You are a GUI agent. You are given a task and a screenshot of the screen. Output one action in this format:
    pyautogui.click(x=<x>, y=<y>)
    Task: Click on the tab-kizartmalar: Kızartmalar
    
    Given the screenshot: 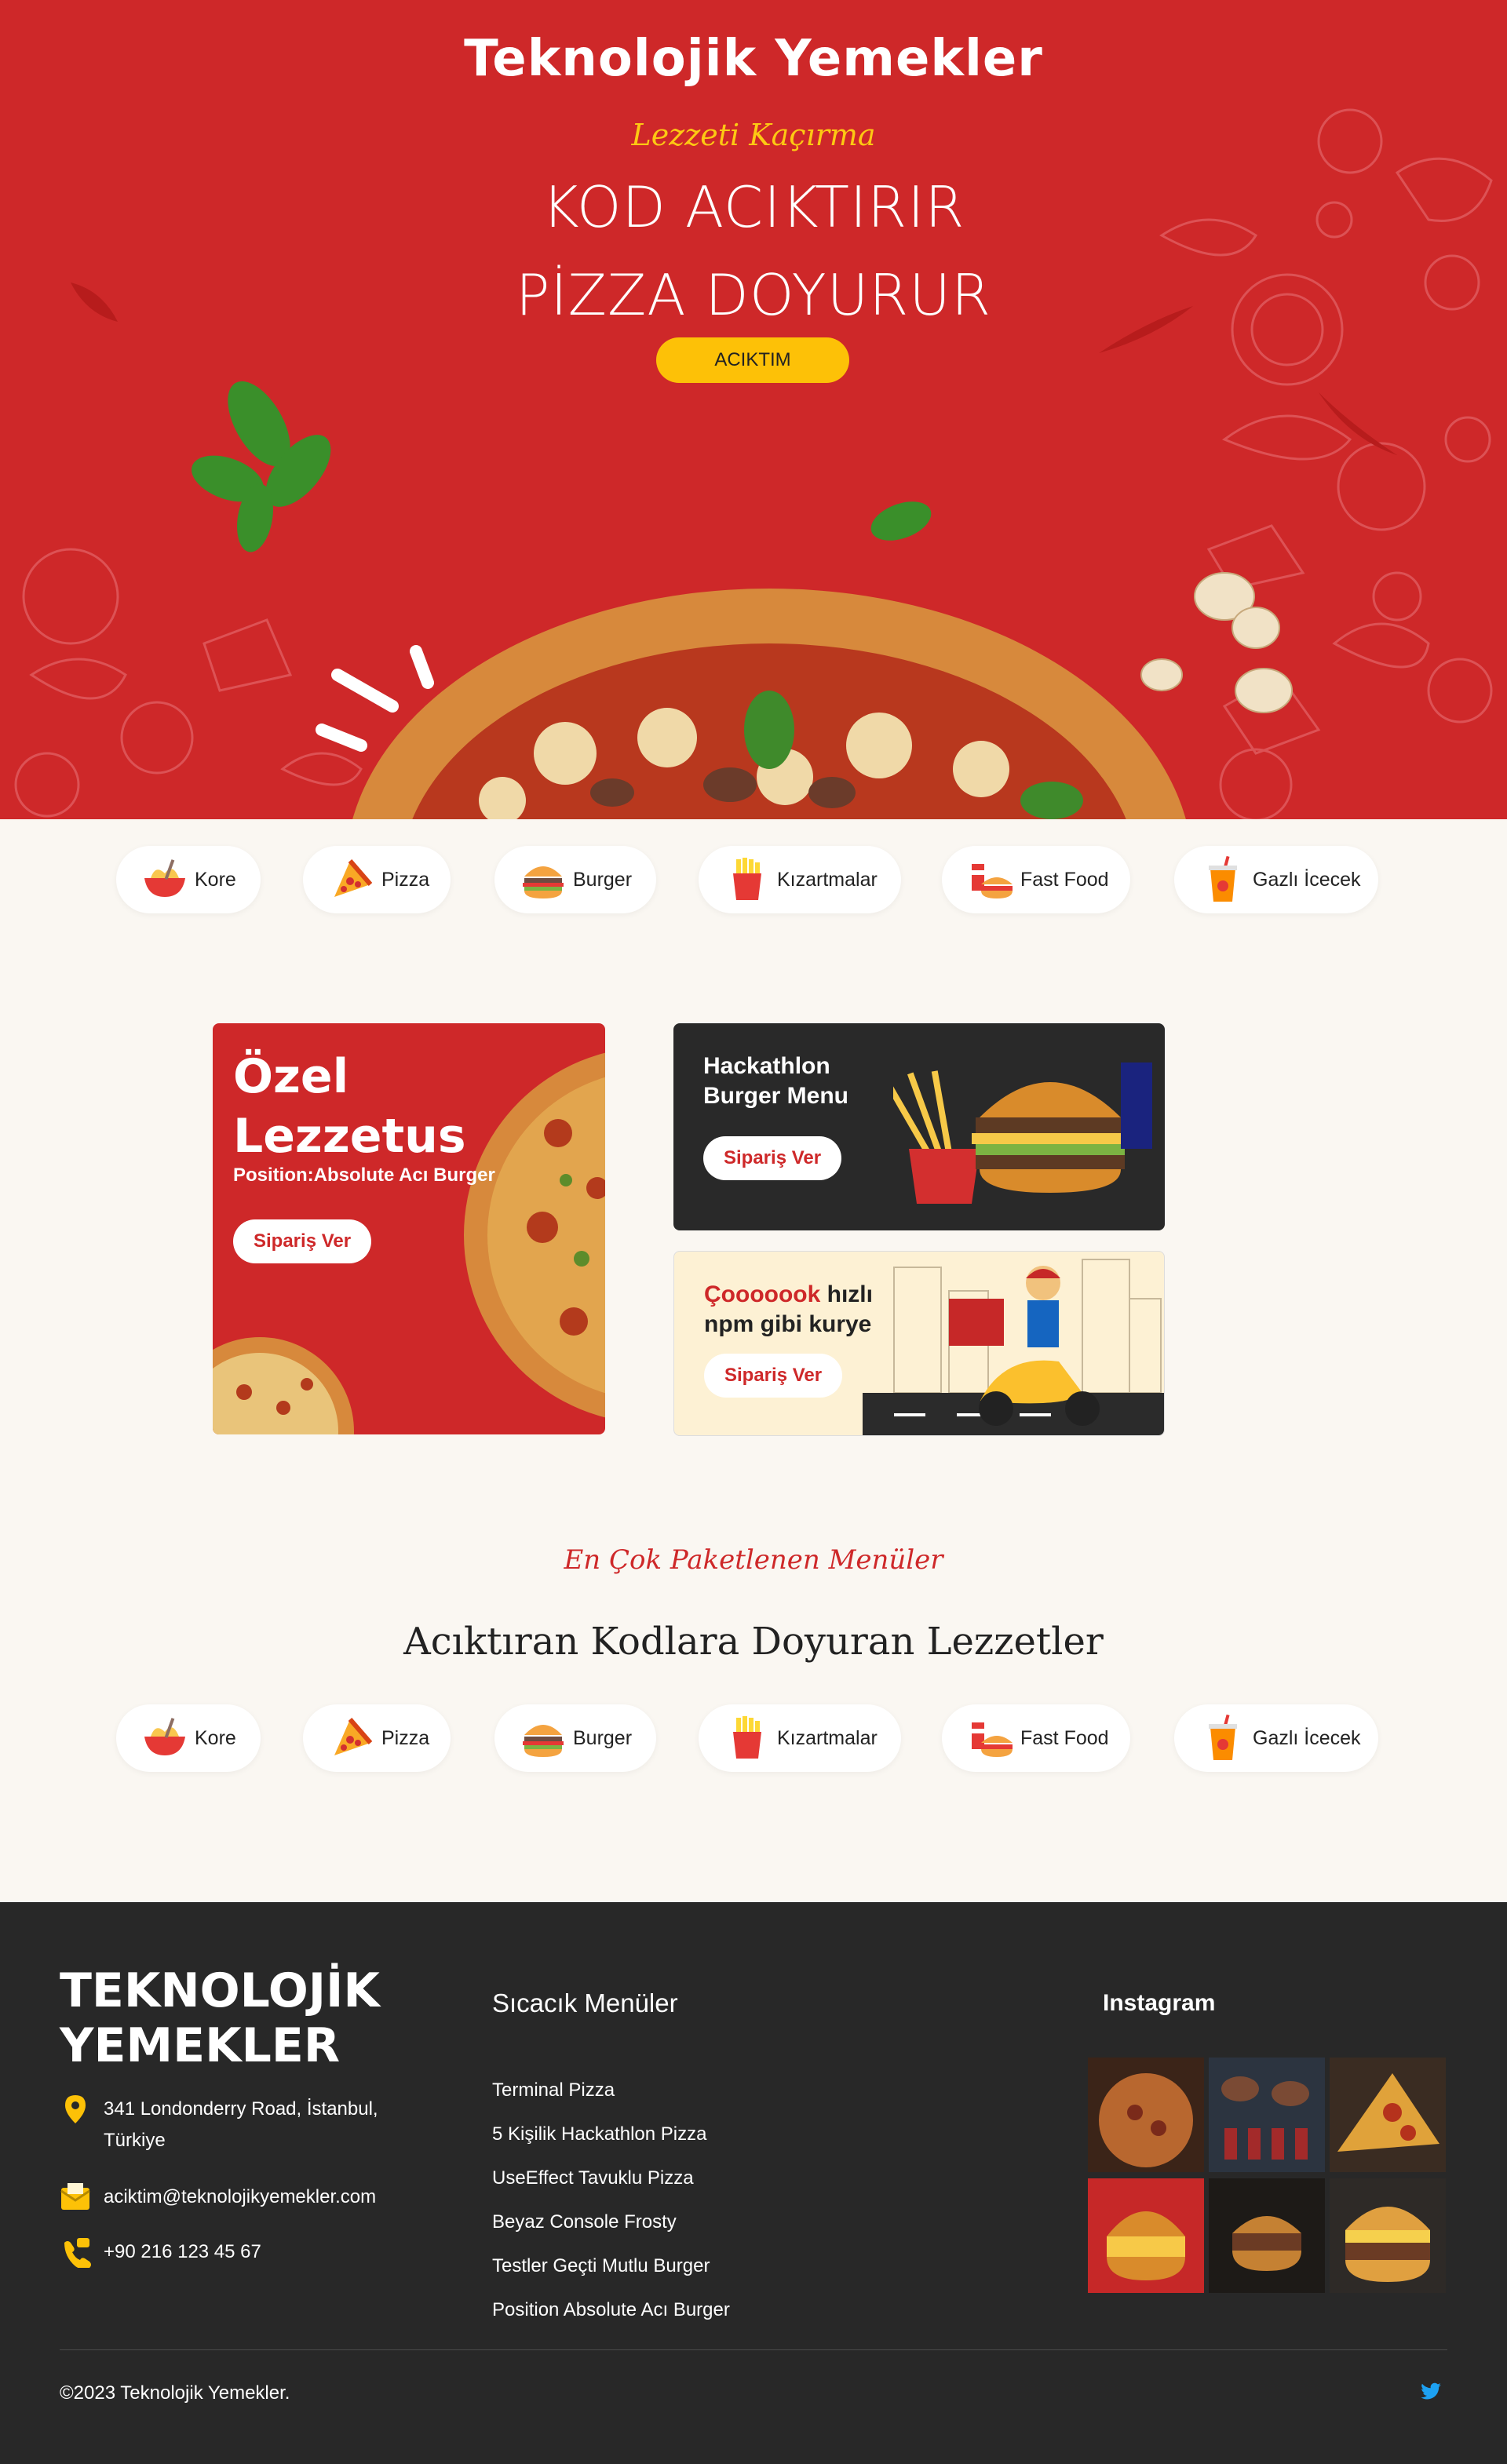 What is the action you would take?
    pyautogui.click(x=800, y=1738)
    